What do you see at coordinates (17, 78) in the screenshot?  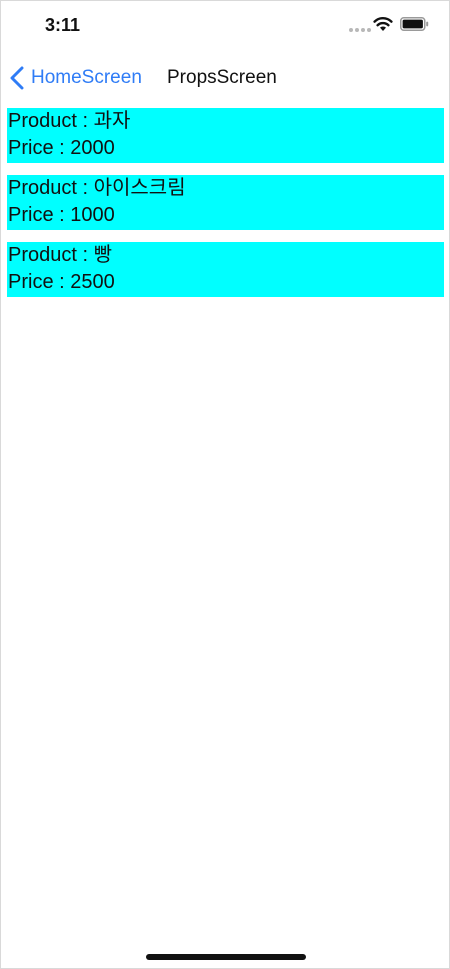 I see `chevron-left-icon` at bounding box center [17, 78].